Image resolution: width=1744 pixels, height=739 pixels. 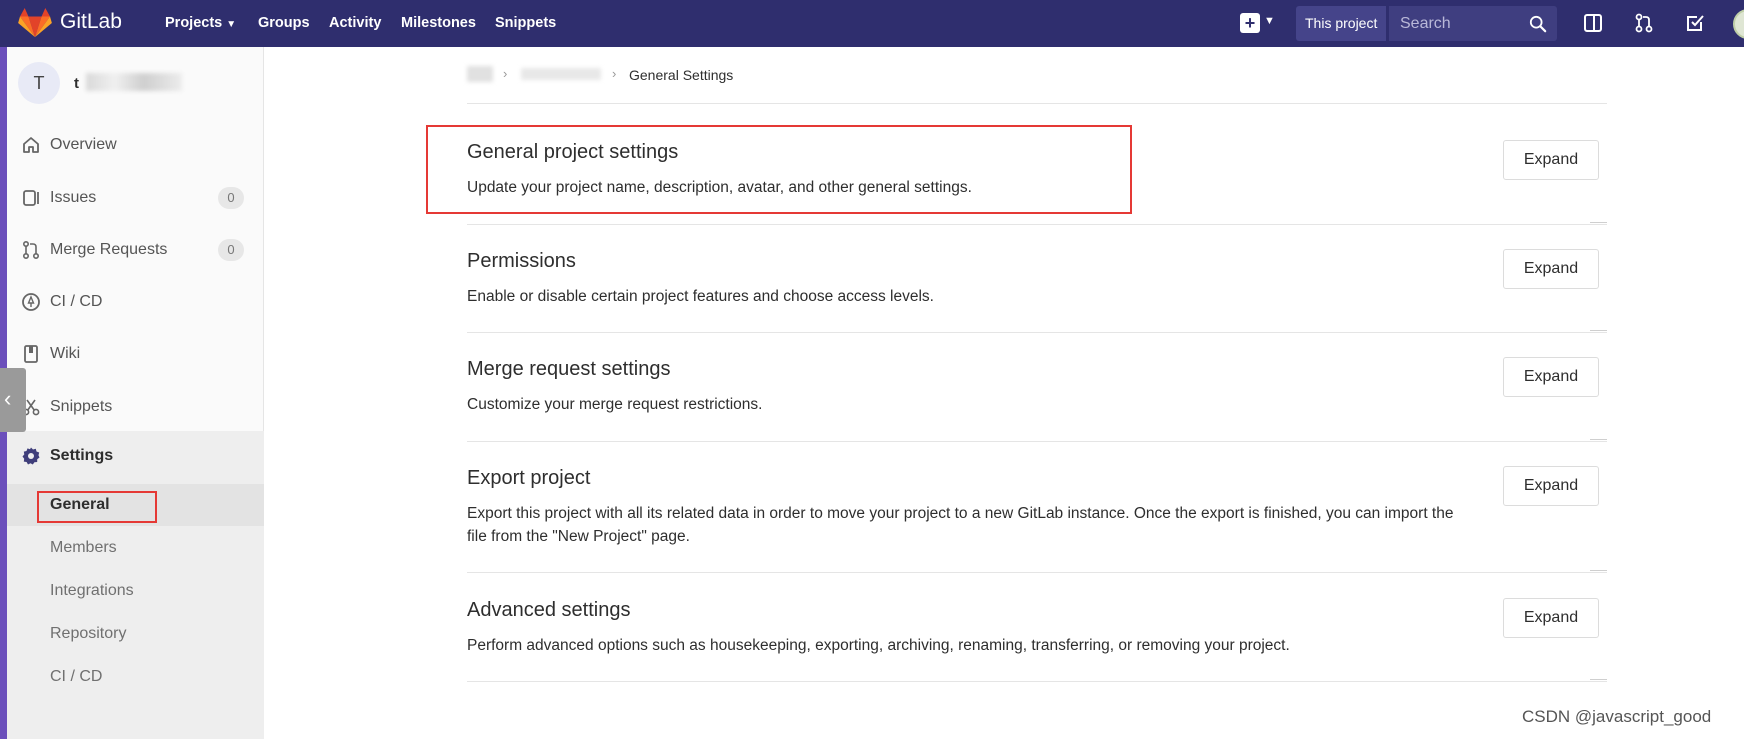 What do you see at coordinates (132, 456) in the screenshot?
I see `sidebar-item-settings: Settings` at bounding box center [132, 456].